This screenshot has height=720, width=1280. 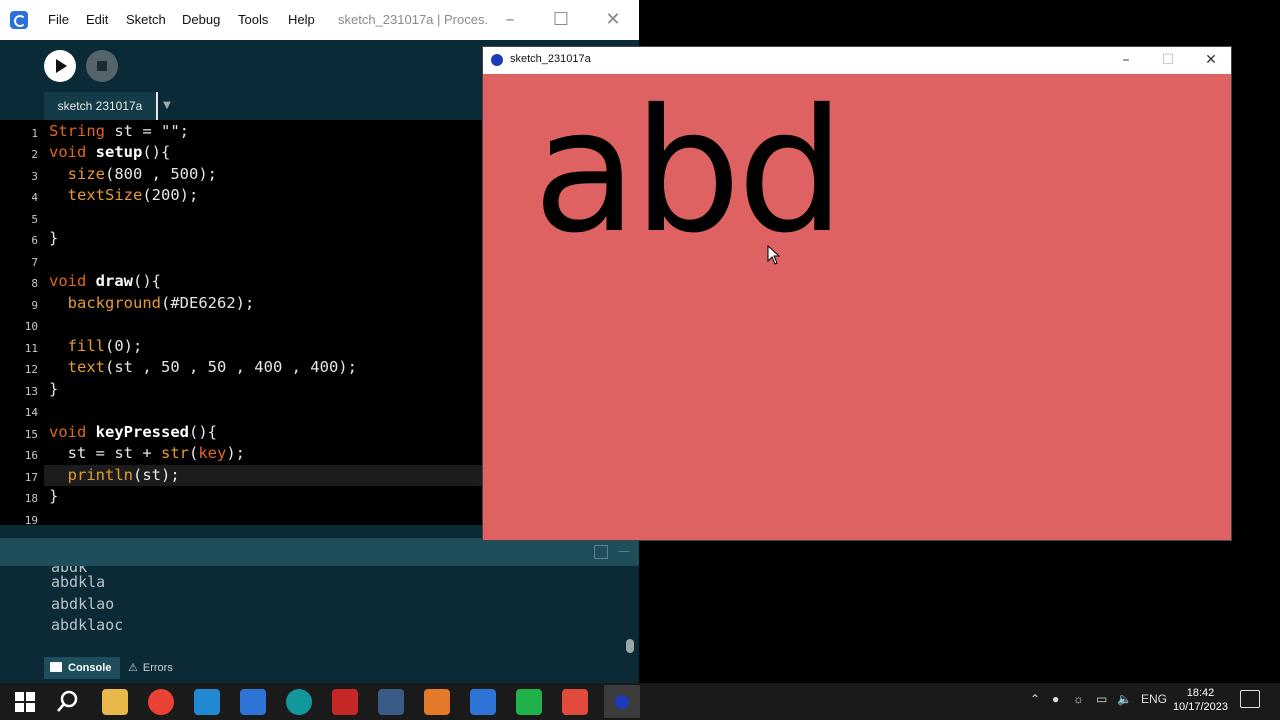 What do you see at coordinates (133, 195) in the screenshot?
I see `code-line: textSize(200);` at bounding box center [133, 195].